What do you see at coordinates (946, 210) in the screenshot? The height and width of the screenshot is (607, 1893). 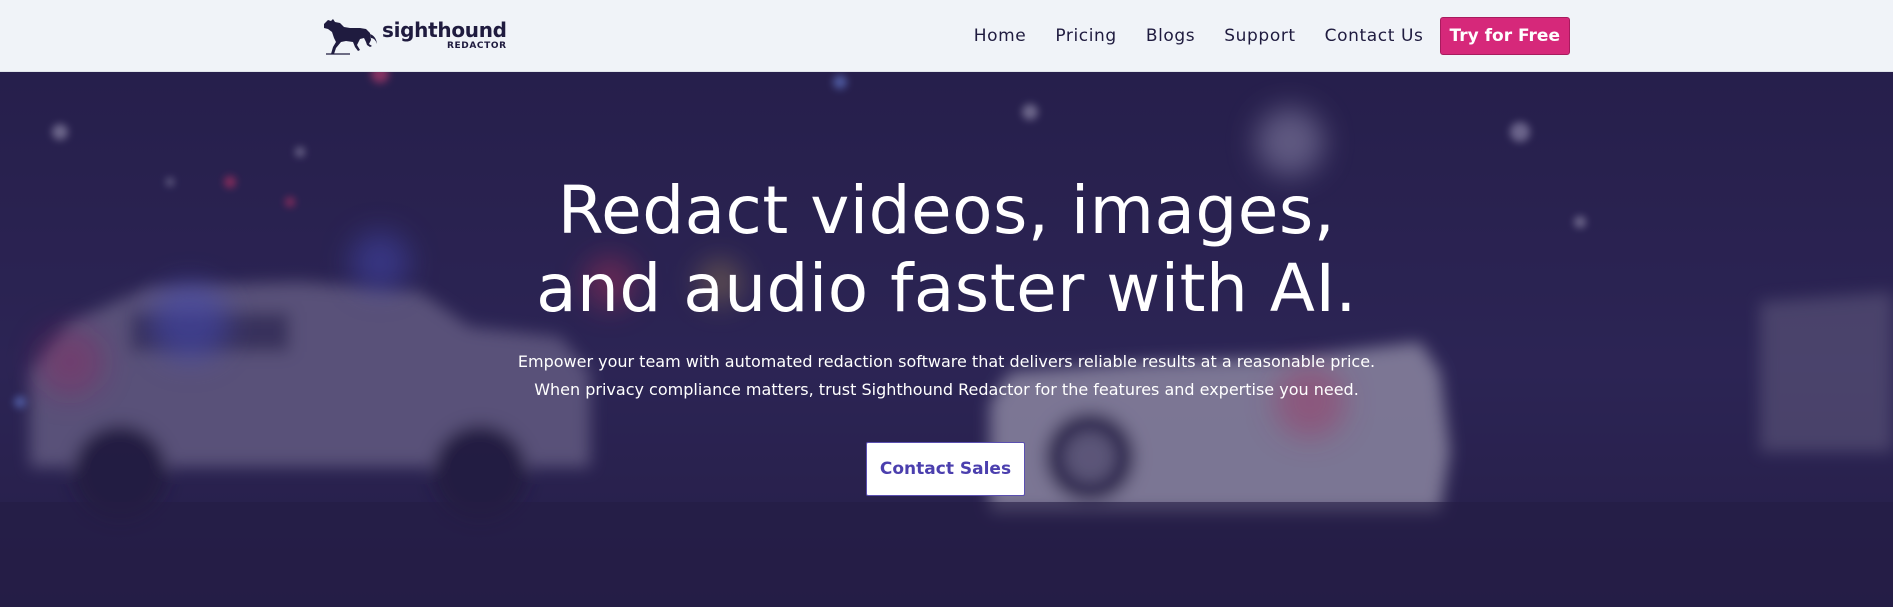 I see `hero-title-line-1: Redact videos, images,` at bounding box center [946, 210].